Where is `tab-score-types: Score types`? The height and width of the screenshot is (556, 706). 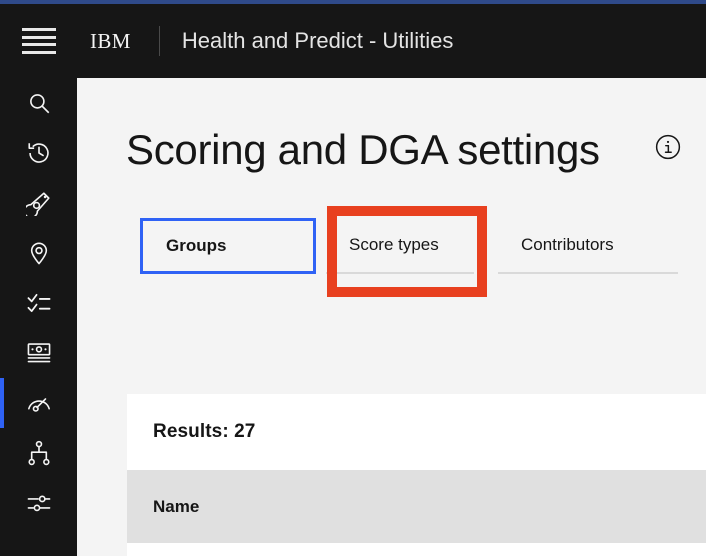 tab-score-types: Score types is located at coordinates (400, 246).